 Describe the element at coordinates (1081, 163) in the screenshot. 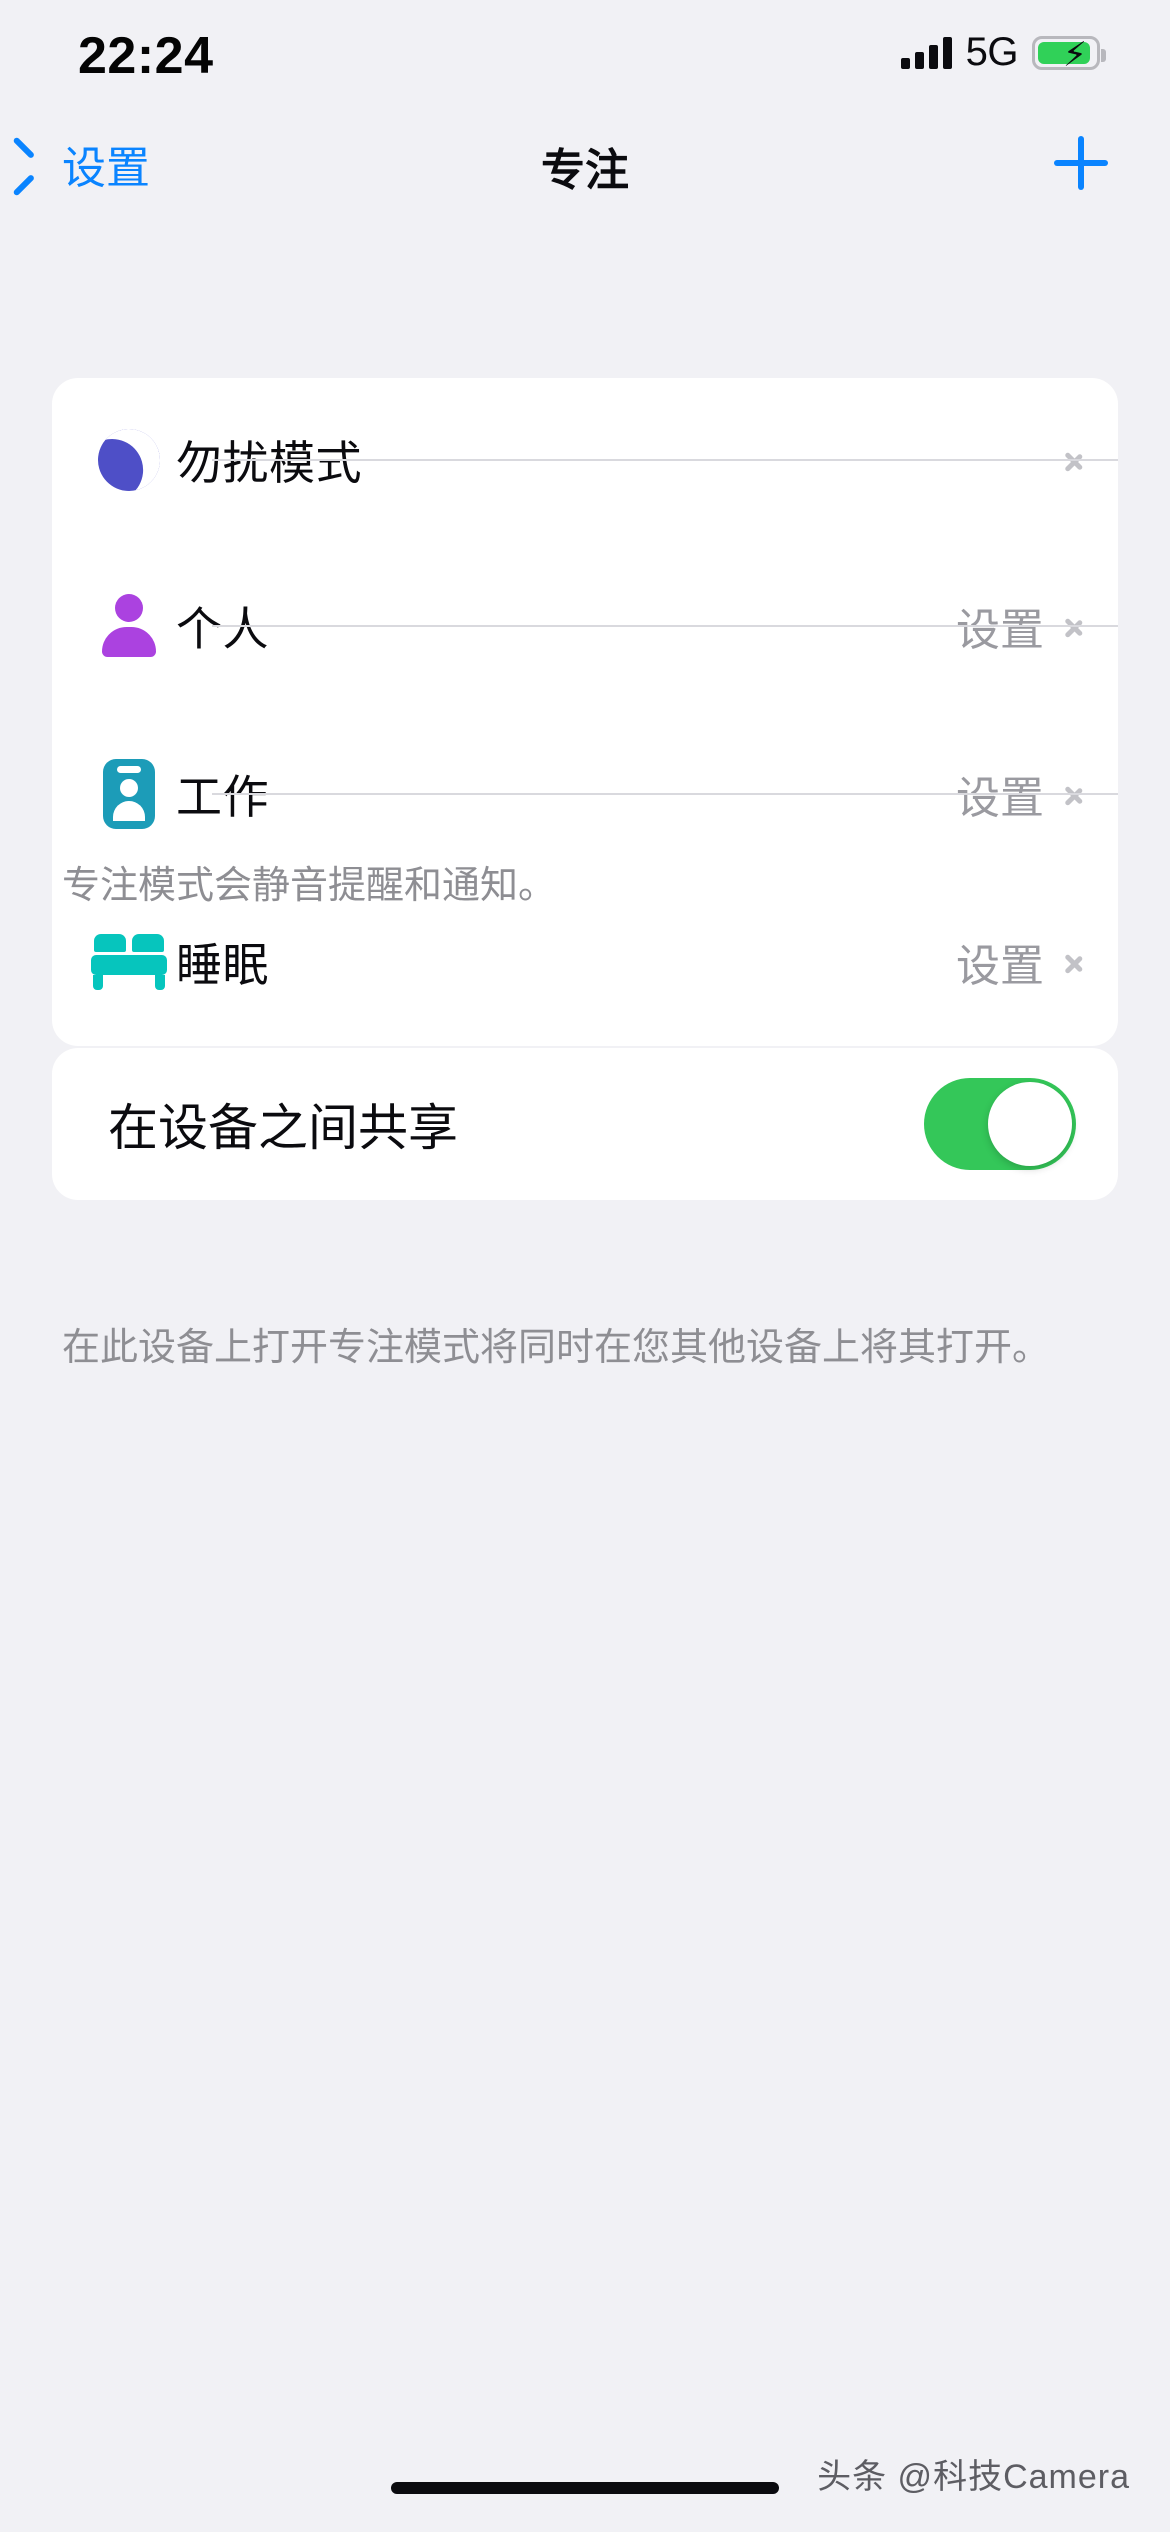

I see `add-focus-button` at that location.